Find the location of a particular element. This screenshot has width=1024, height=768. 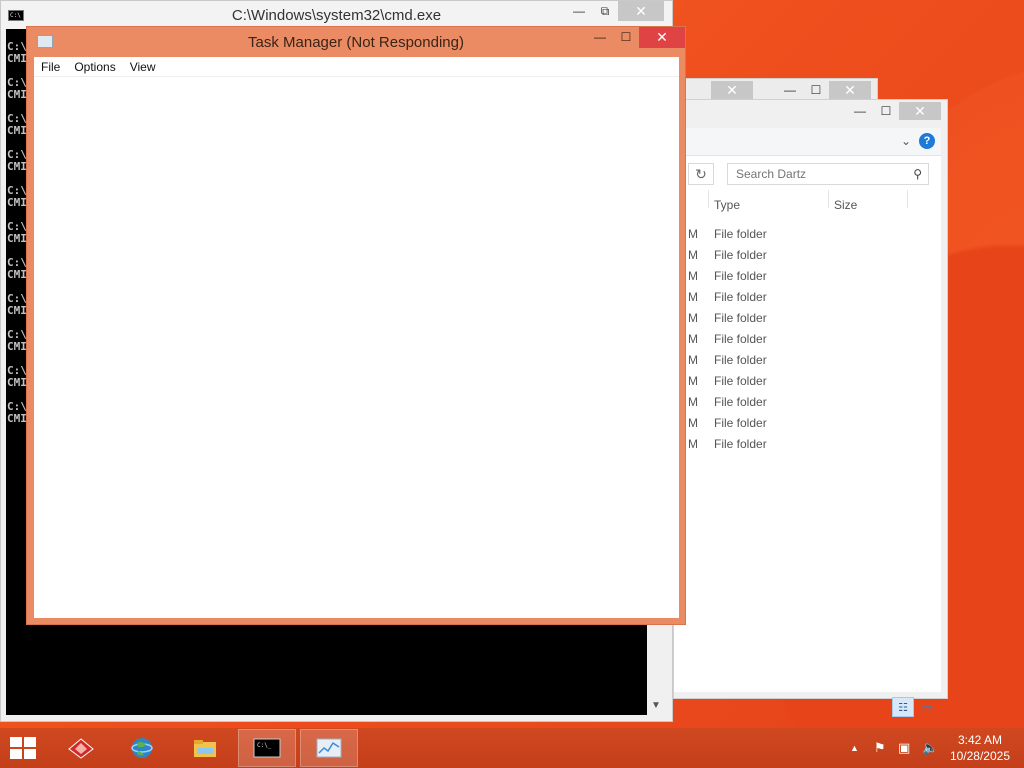

column-header-size: Size is located at coordinates (845, 205).